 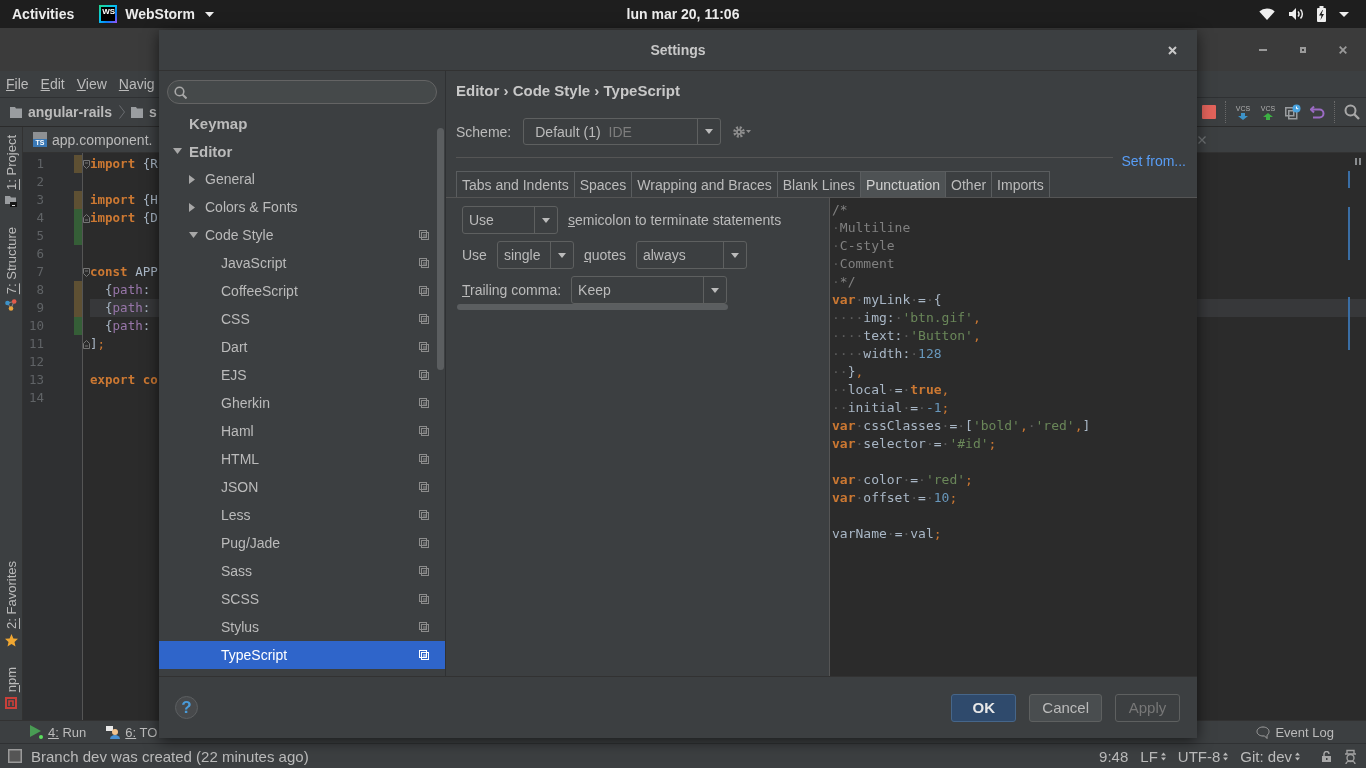 I want to click on tool-window-button: 6: TO, so click(x=132, y=732).